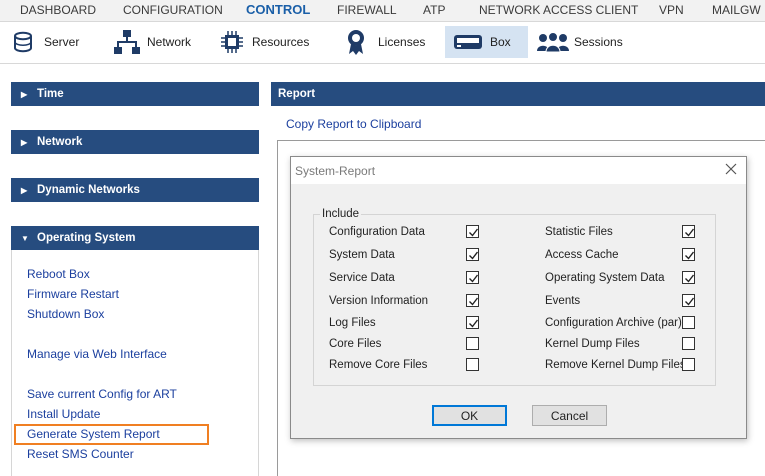 The width and height of the screenshot is (765, 476). I want to click on option-remove-kernel-dump-files-label: Remove Kernel Dump Files, so click(615, 365).